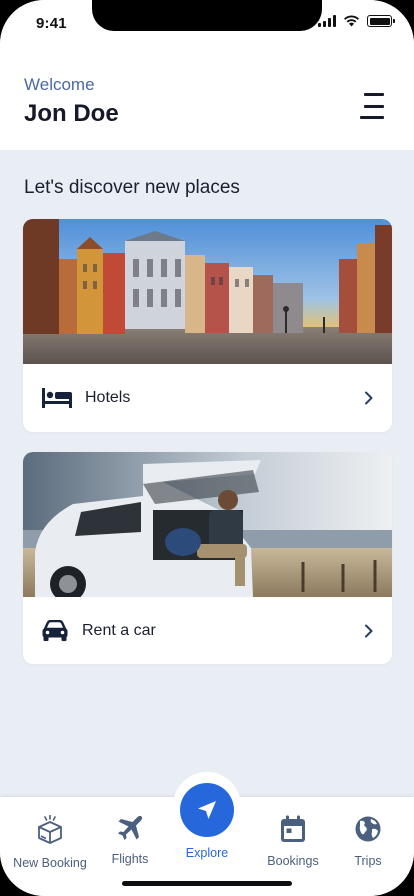 This screenshot has height=896, width=414. I want to click on car-icon, so click(55, 630).